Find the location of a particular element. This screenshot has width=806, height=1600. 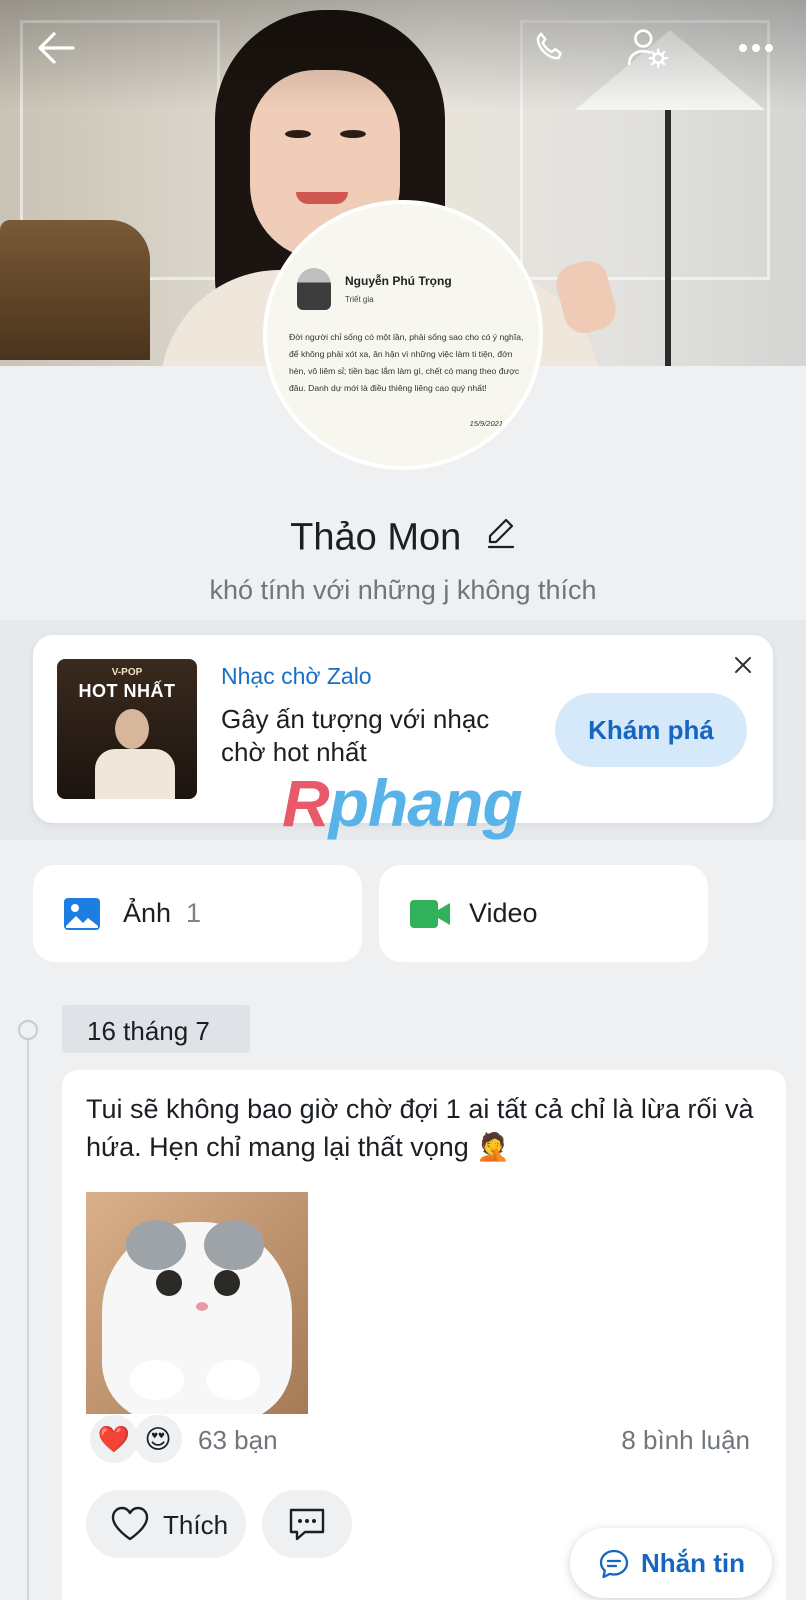

back-button is located at coordinates (56, 48).